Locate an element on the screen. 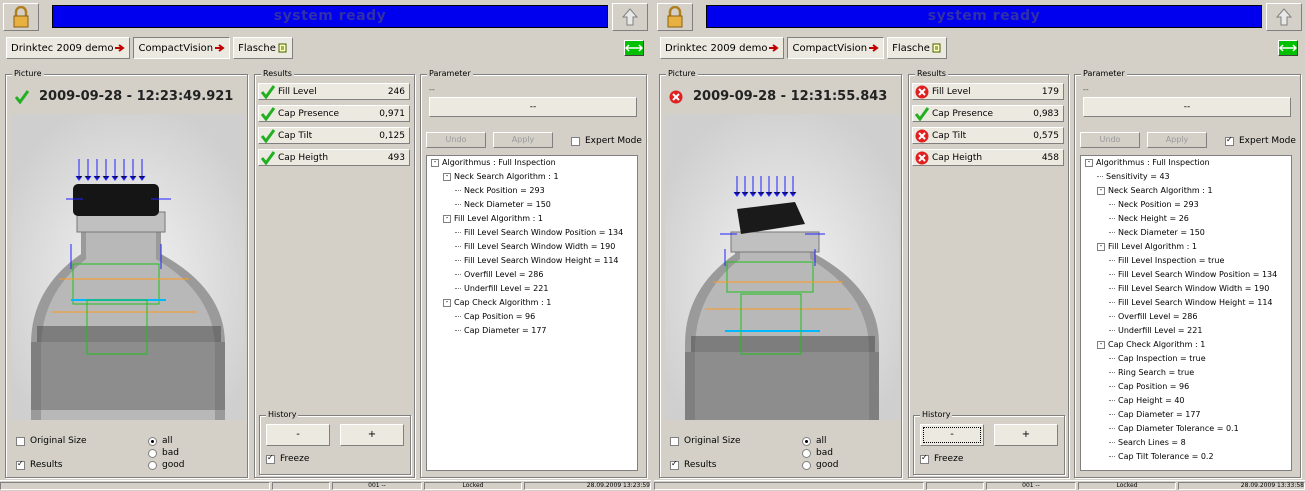 Image resolution: width=1305 pixels, height=491 pixels. tree-node: Cap Height = 40 is located at coordinates (1147, 400).